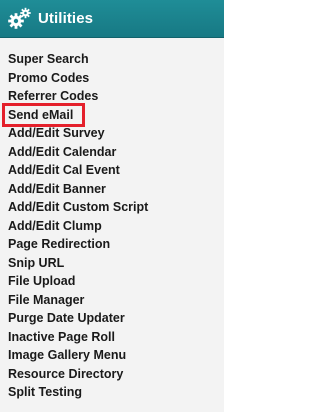 The image size is (320, 412). What do you see at coordinates (112, 19) in the screenshot?
I see `utilities-header: Utilities` at bounding box center [112, 19].